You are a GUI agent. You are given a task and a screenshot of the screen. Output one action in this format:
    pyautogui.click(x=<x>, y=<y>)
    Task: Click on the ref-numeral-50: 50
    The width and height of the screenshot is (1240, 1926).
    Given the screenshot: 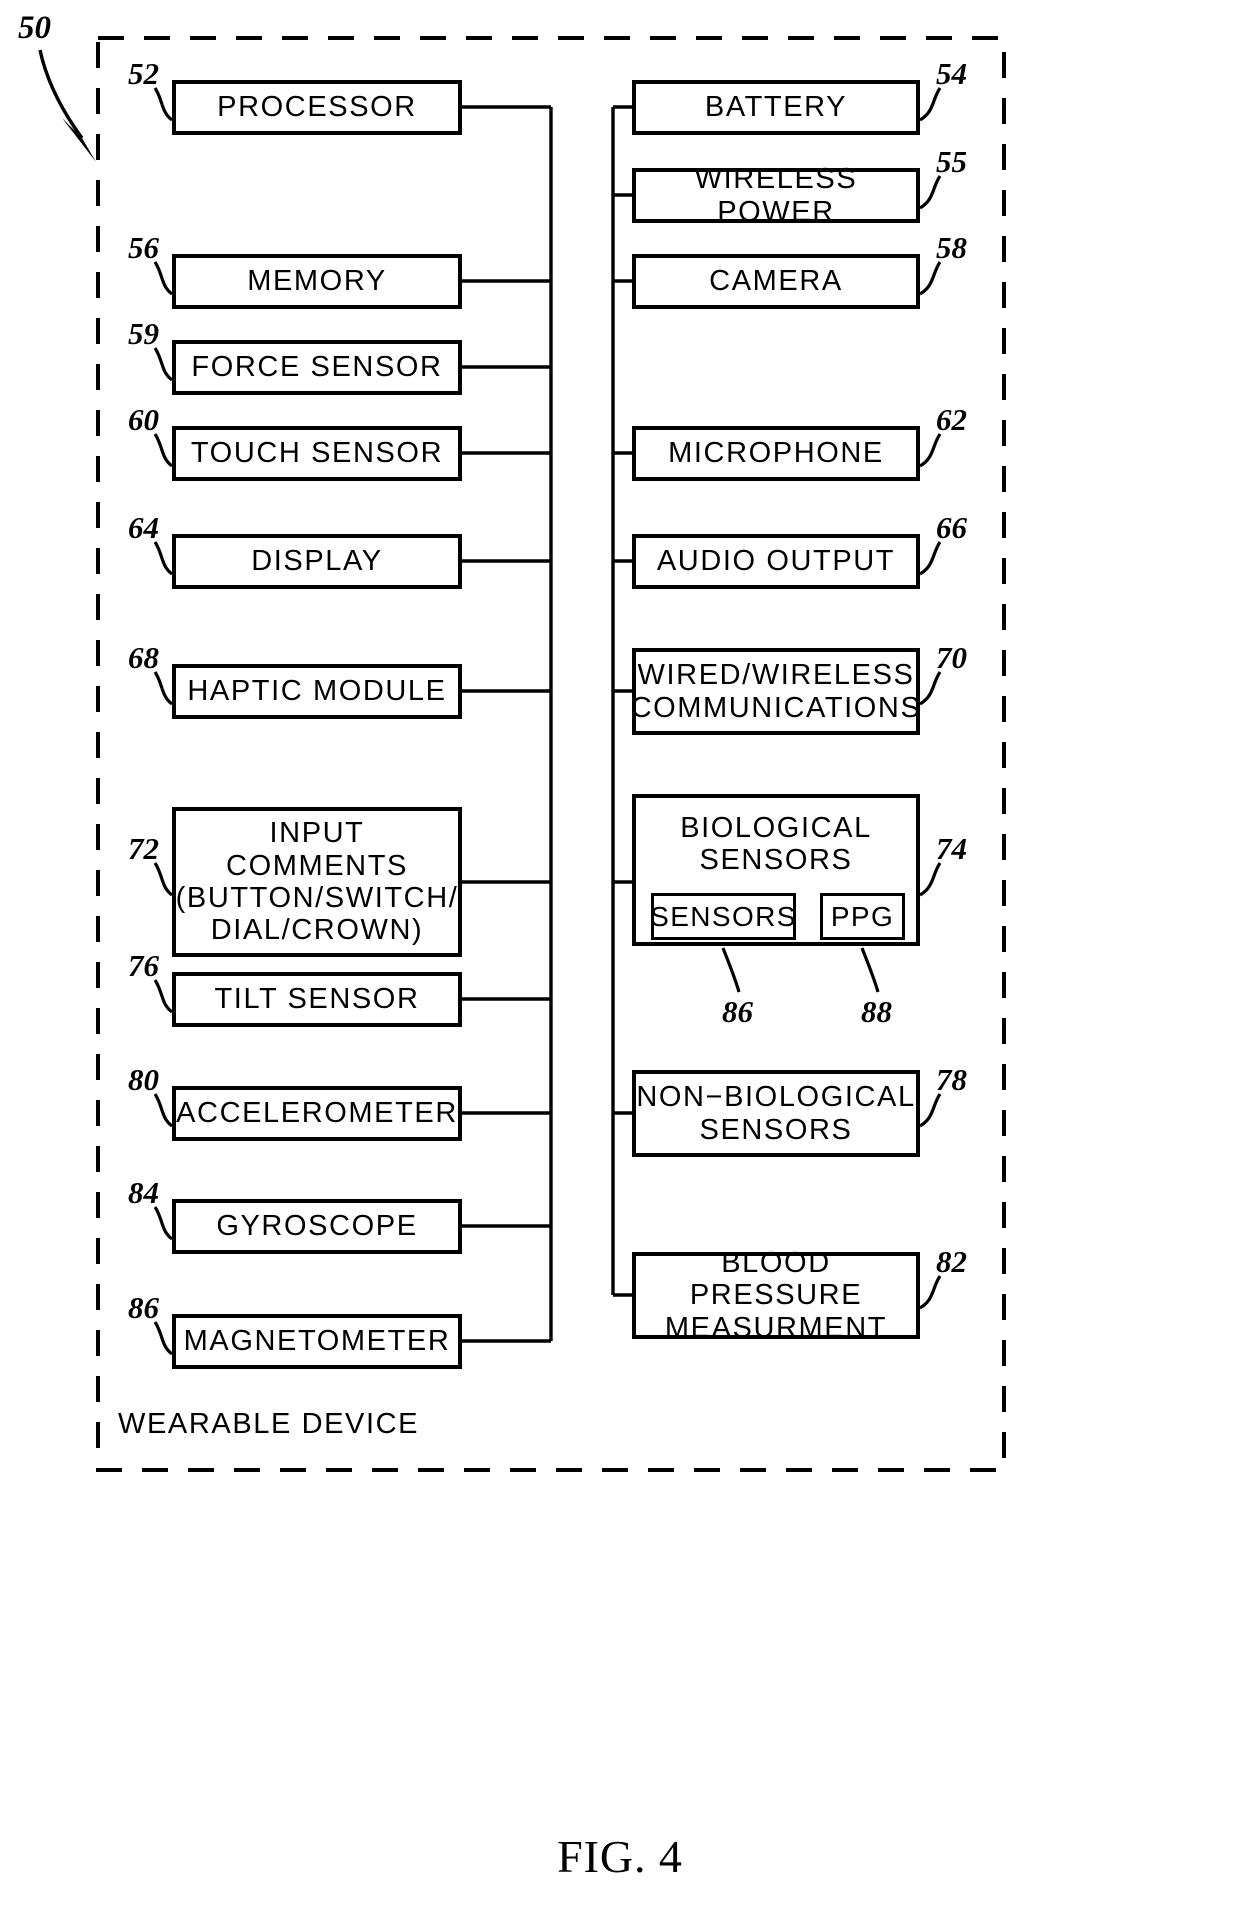 What is the action you would take?
    pyautogui.click(x=34, y=28)
    